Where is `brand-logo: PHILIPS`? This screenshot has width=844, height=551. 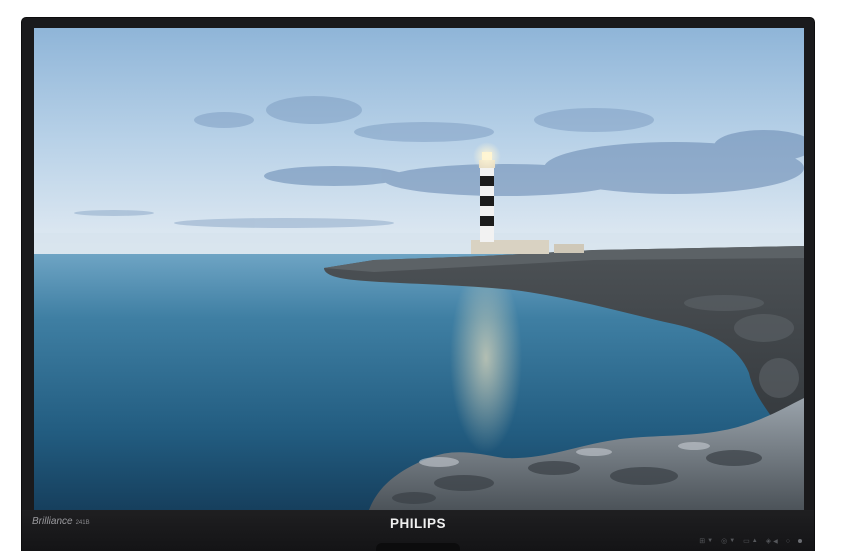 brand-logo: PHILIPS is located at coordinates (417, 523).